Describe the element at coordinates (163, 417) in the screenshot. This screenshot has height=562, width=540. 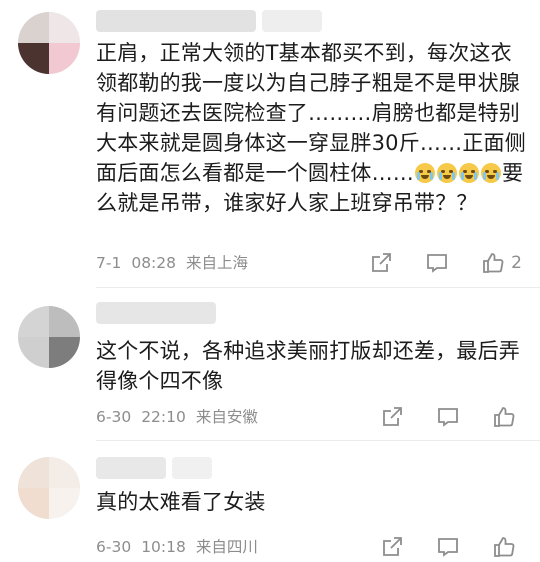
I see `comment-time: 22:10` at that location.